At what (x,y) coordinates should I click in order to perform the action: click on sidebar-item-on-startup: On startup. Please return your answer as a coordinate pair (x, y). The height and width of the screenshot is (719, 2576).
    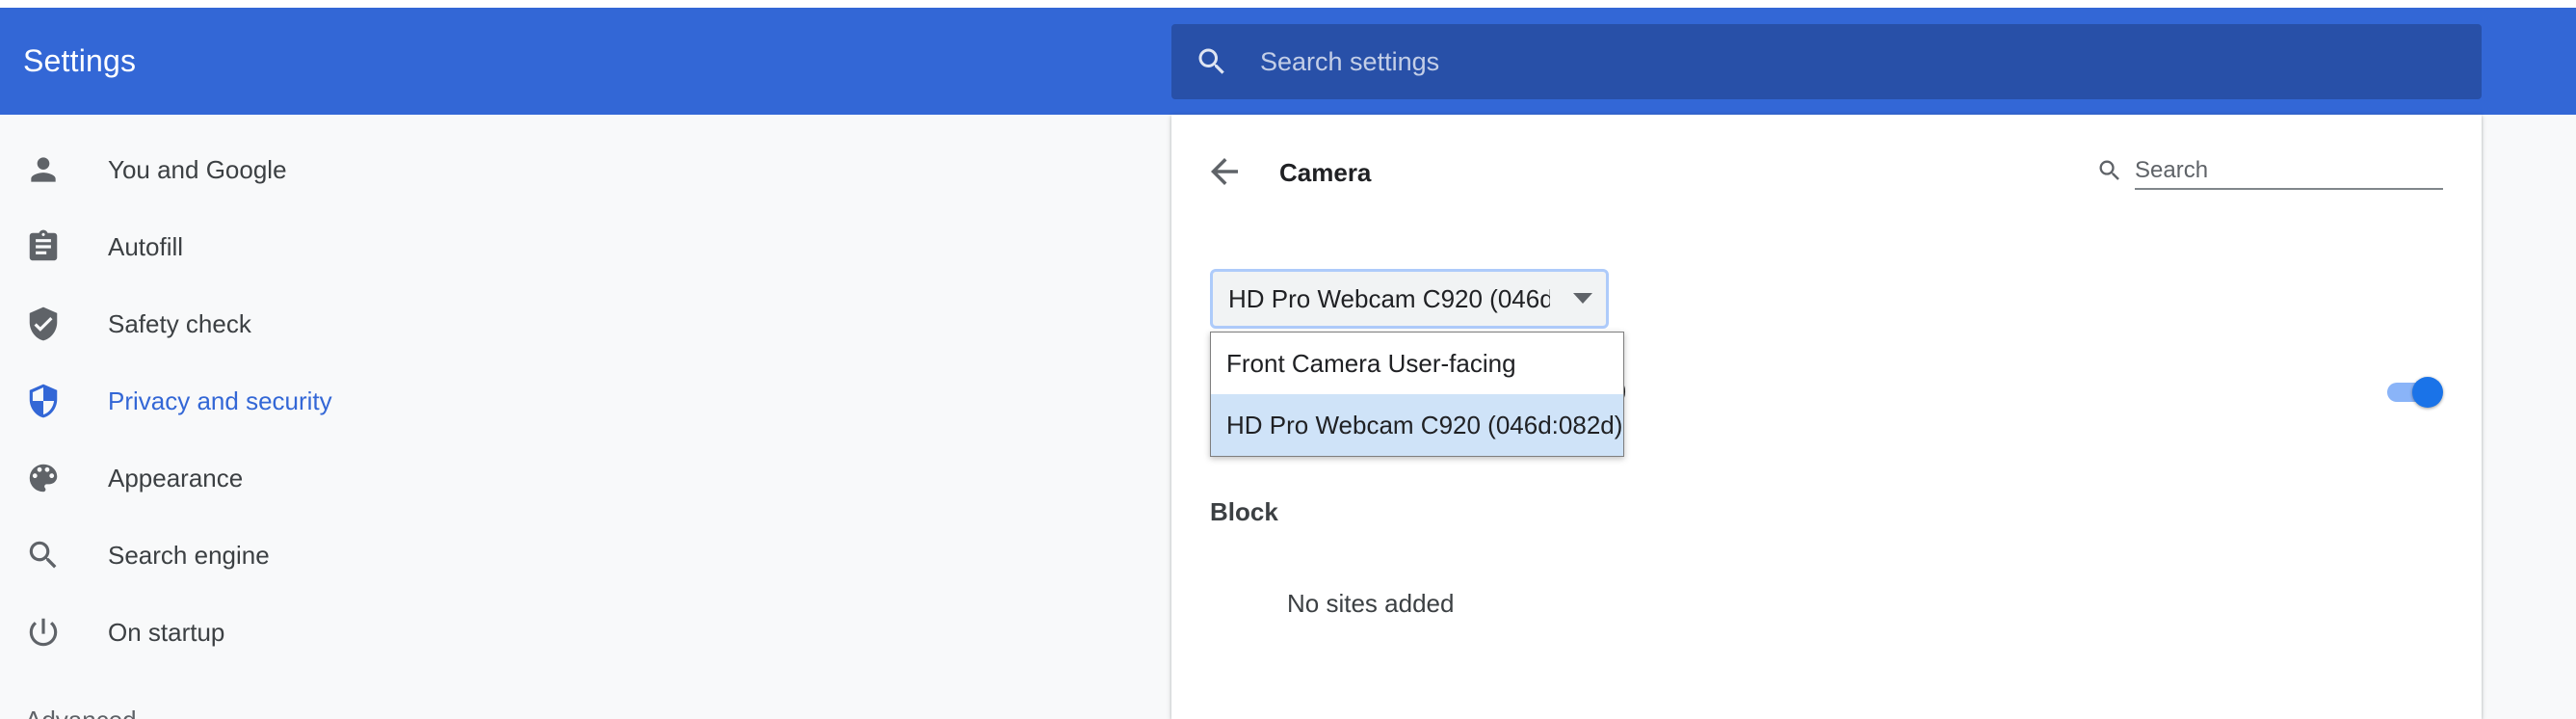
    Looking at the image, I should click on (578, 632).